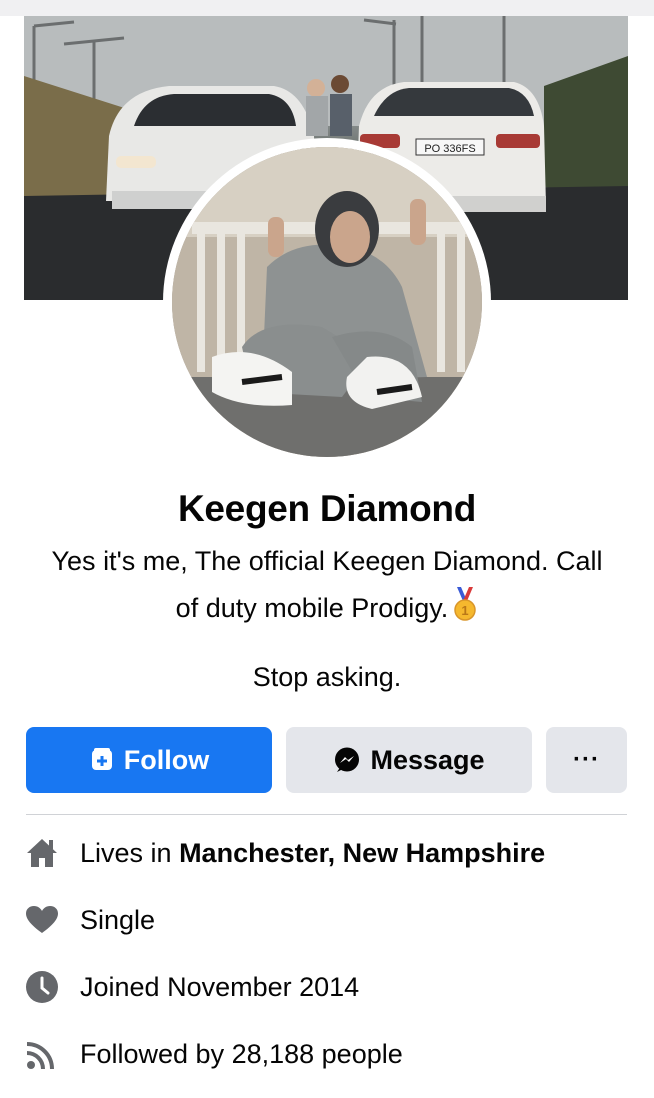  I want to click on divider, so click(326, 814).